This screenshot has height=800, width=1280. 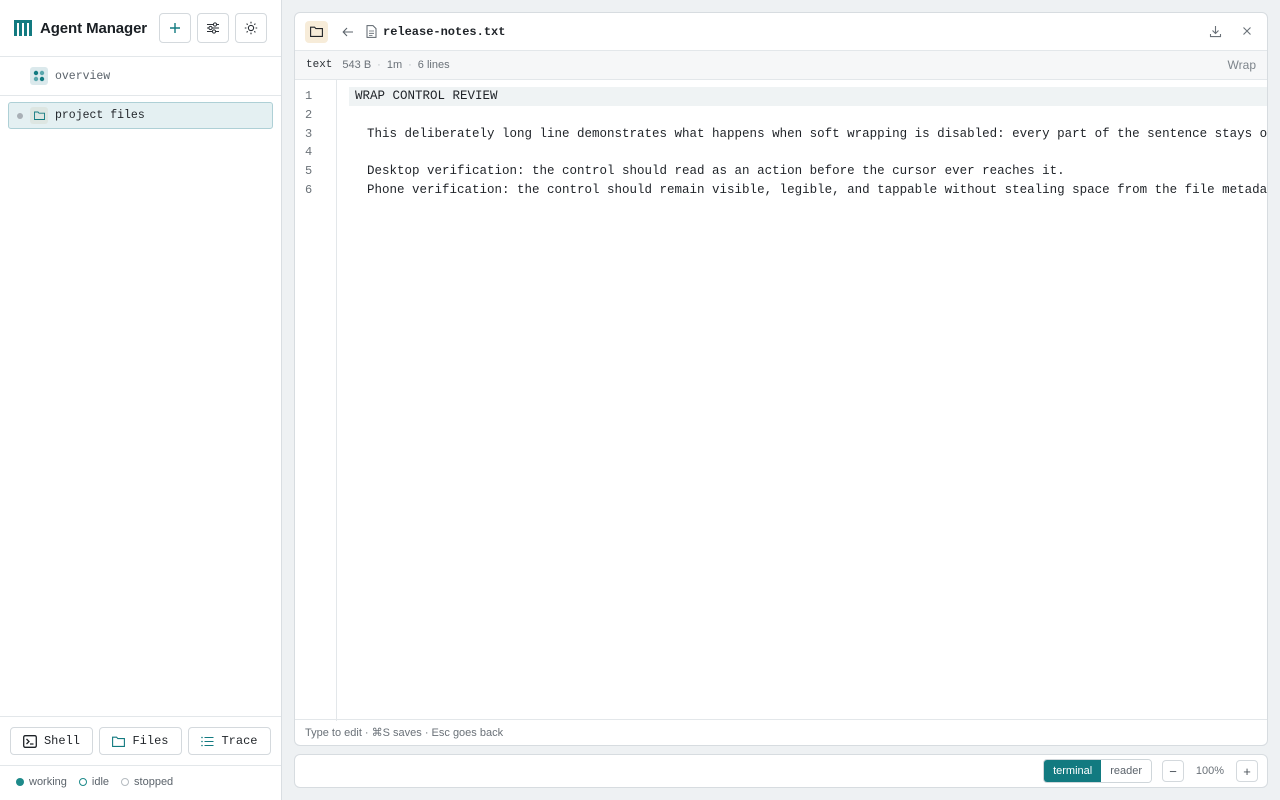 What do you see at coordinates (207, 741) in the screenshot?
I see `list-icon` at bounding box center [207, 741].